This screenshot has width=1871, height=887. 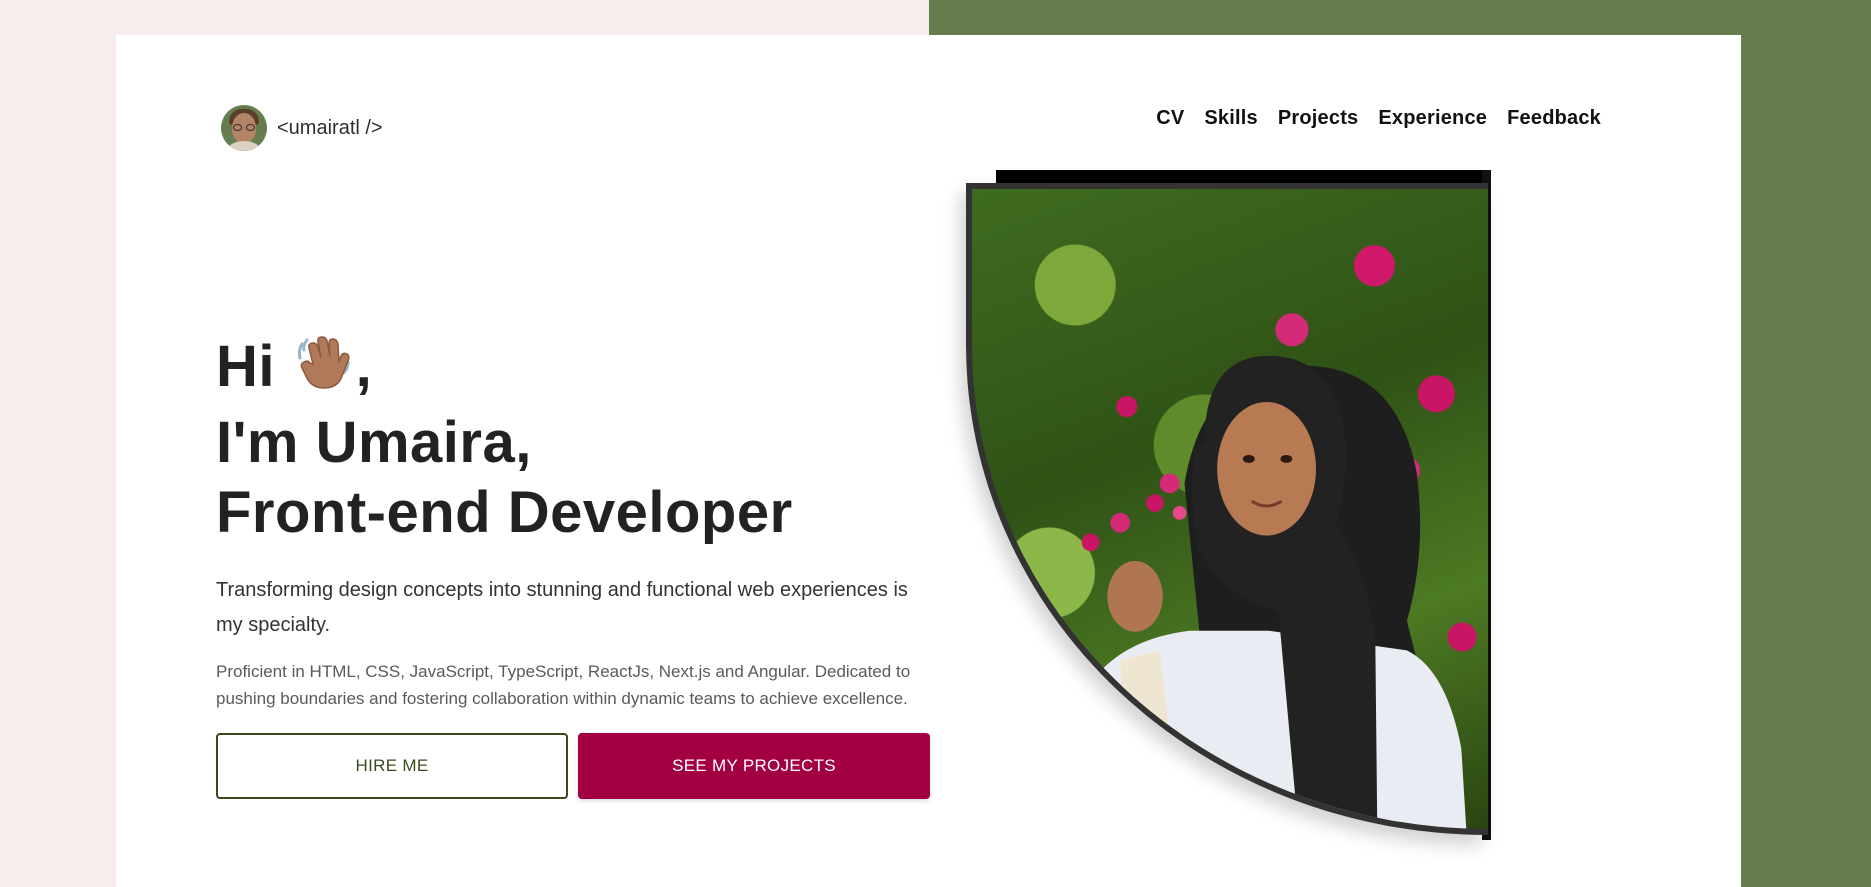 What do you see at coordinates (374, 442) in the screenshot?
I see `name-line: I'm Umaira,` at bounding box center [374, 442].